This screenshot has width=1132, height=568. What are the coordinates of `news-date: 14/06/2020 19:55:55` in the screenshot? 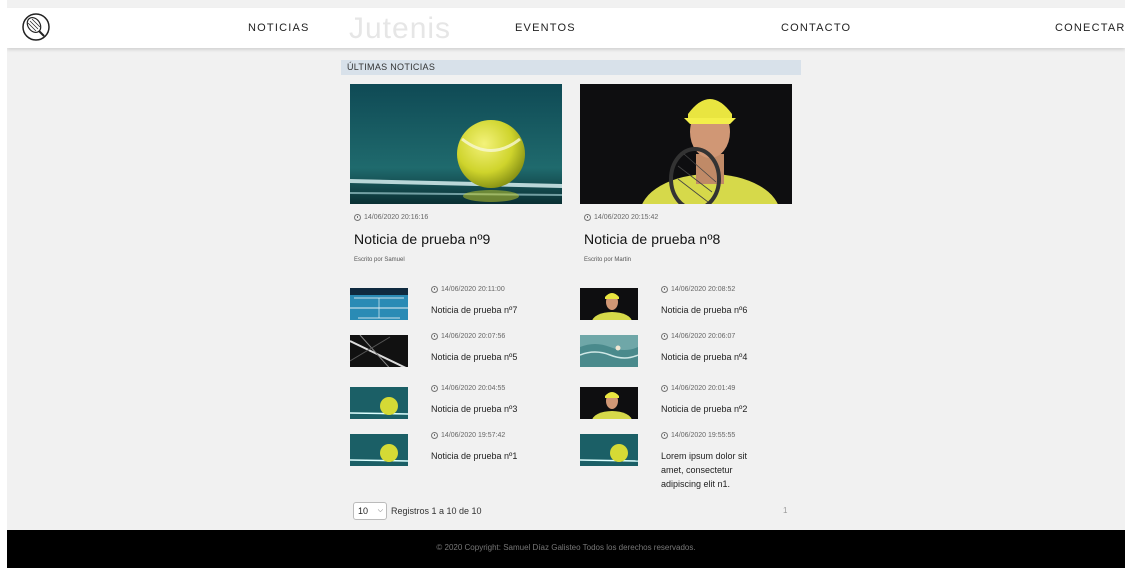 It's located at (698, 435).